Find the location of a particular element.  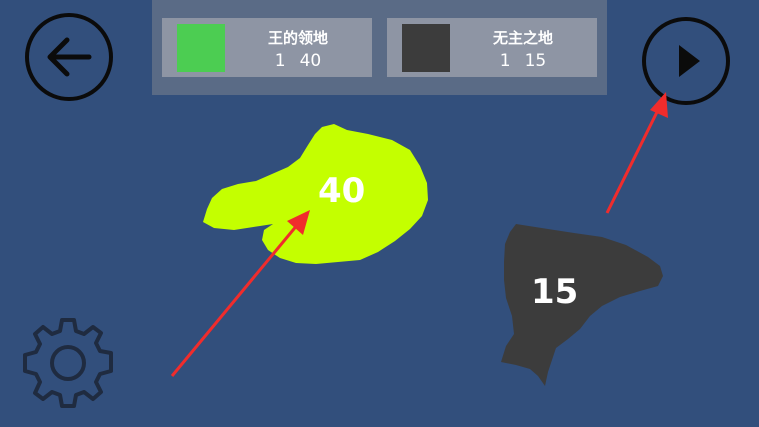

neutral-territory-troop-label: 15 is located at coordinates (555, 292).